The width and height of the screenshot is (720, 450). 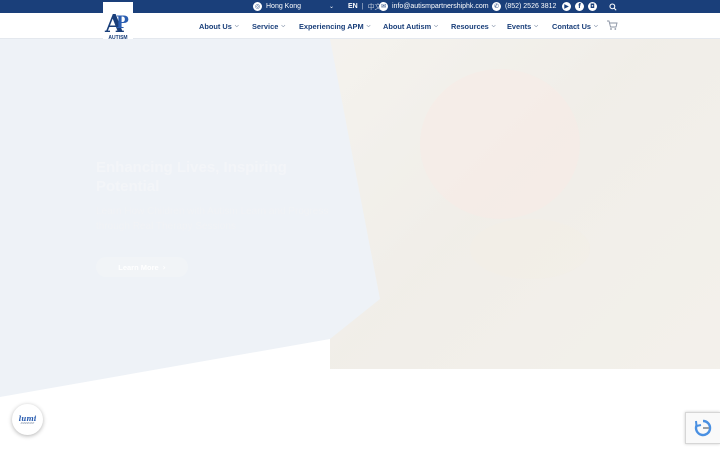 What do you see at coordinates (122, 23) in the screenshot?
I see `svg-text: P` at bounding box center [122, 23].